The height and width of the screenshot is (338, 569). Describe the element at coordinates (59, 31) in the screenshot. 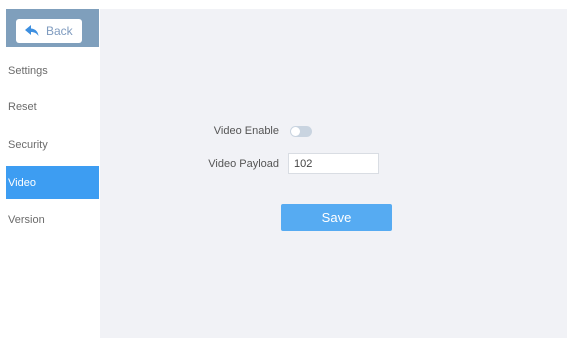

I see `back-label: Back` at that location.